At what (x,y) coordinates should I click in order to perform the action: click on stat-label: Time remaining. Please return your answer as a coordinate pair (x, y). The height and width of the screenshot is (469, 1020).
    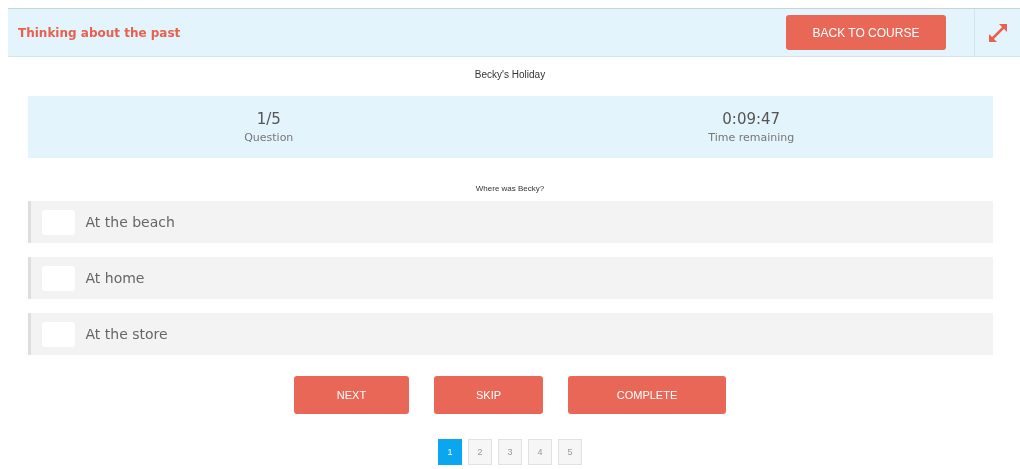
    Looking at the image, I should click on (751, 137).